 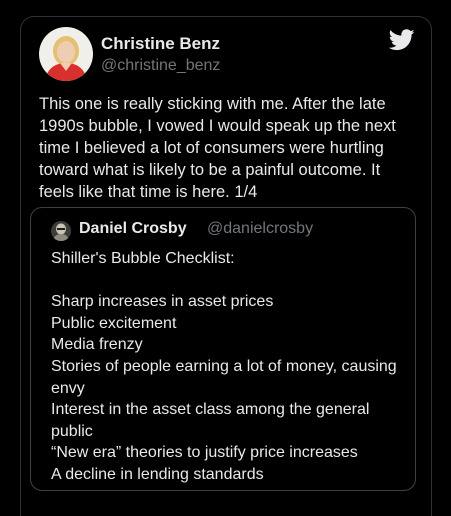 I want to click on author-name: Christine Benz, so click(x=160, y=44).